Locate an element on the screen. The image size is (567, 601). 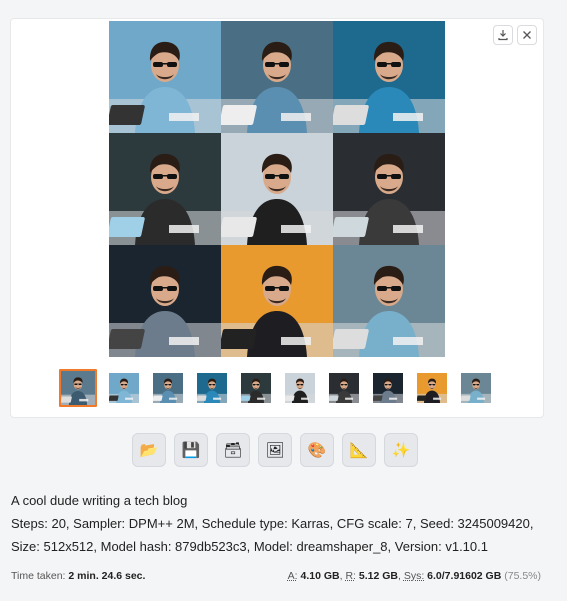
close-button is located at coordinates (527, 35).